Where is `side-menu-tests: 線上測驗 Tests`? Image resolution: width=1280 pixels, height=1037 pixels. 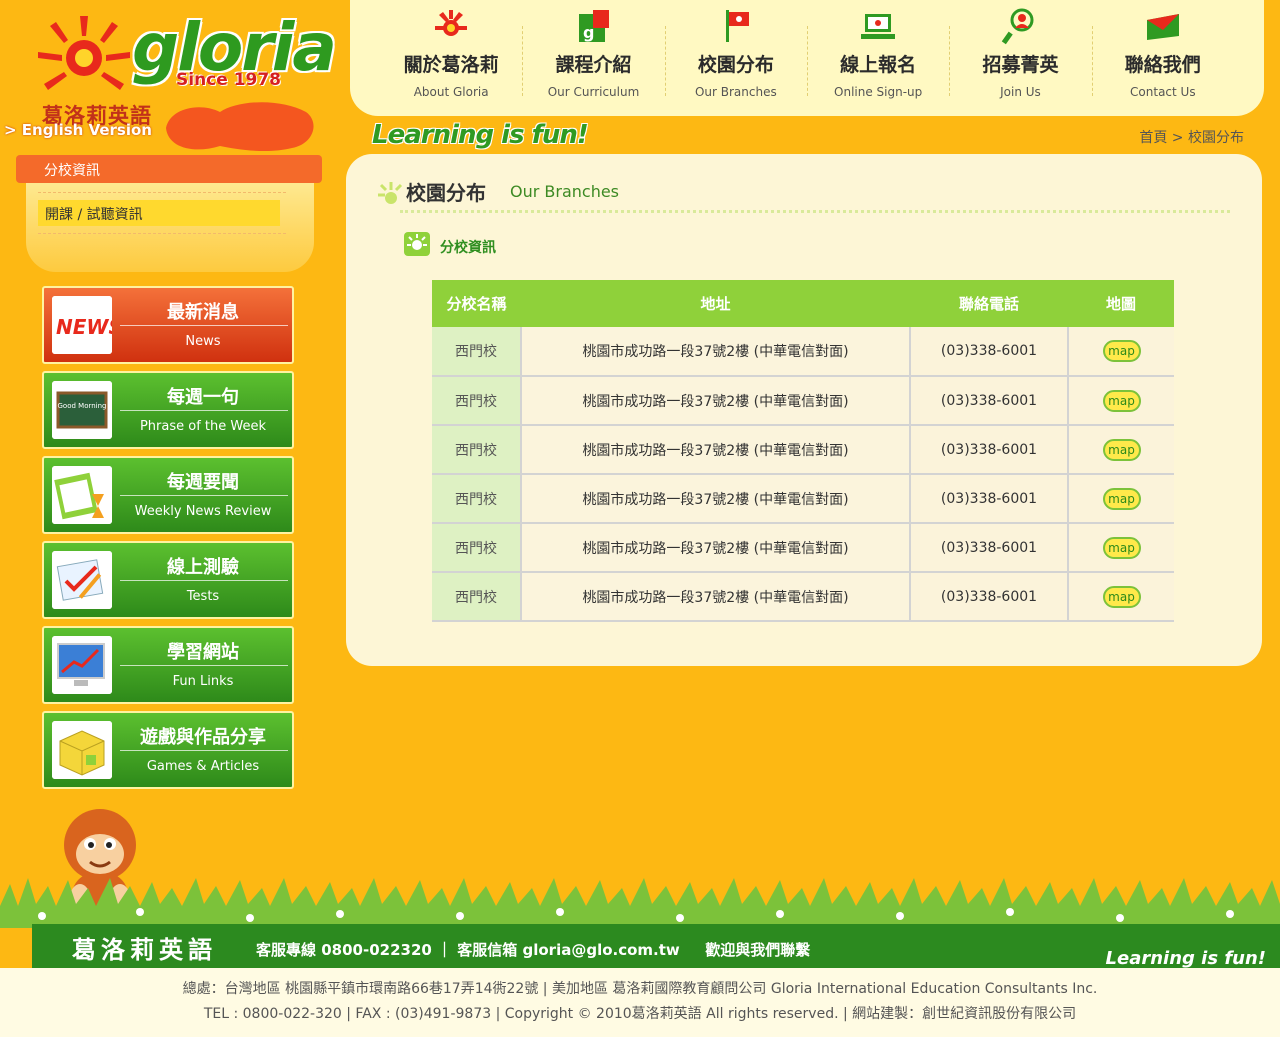 side-menu-tests: 線上測驗 Tests is located at coordinates (168, 580).